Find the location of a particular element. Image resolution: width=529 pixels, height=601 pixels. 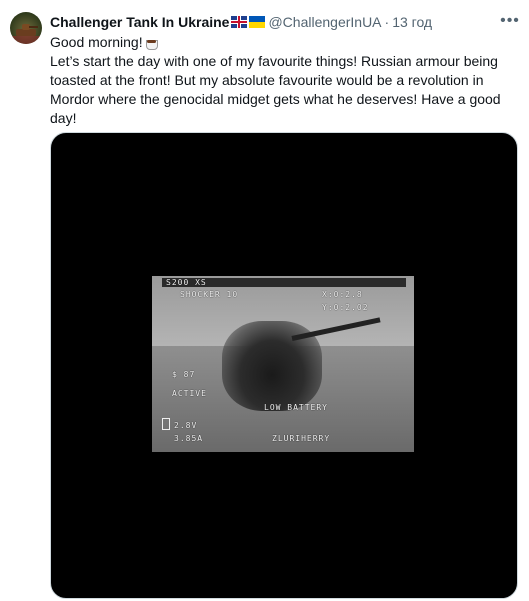

tweet-greeting: Good morning! is located at coordinates (96, 42).